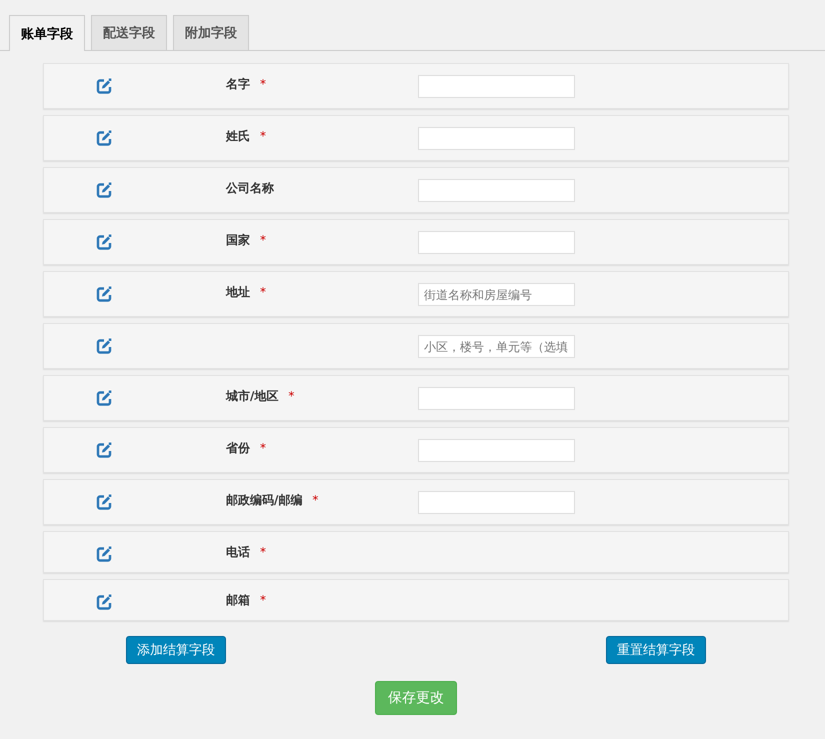 This screenshot has width=825, height=739. I want to click on field-label: 国家, so click(238, 240).